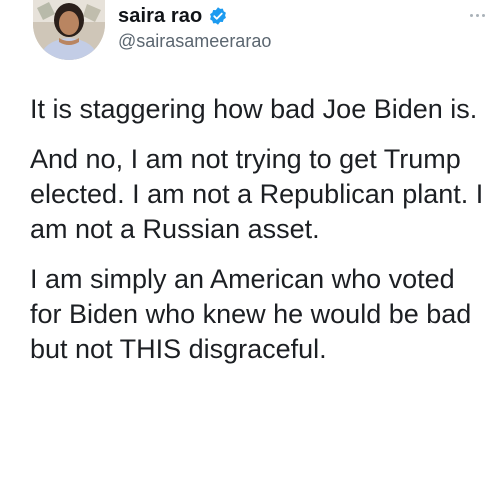  Describe the element at coordinates (160, 16) in the screenshot. I see `author-display-name: saira rao` at that location.